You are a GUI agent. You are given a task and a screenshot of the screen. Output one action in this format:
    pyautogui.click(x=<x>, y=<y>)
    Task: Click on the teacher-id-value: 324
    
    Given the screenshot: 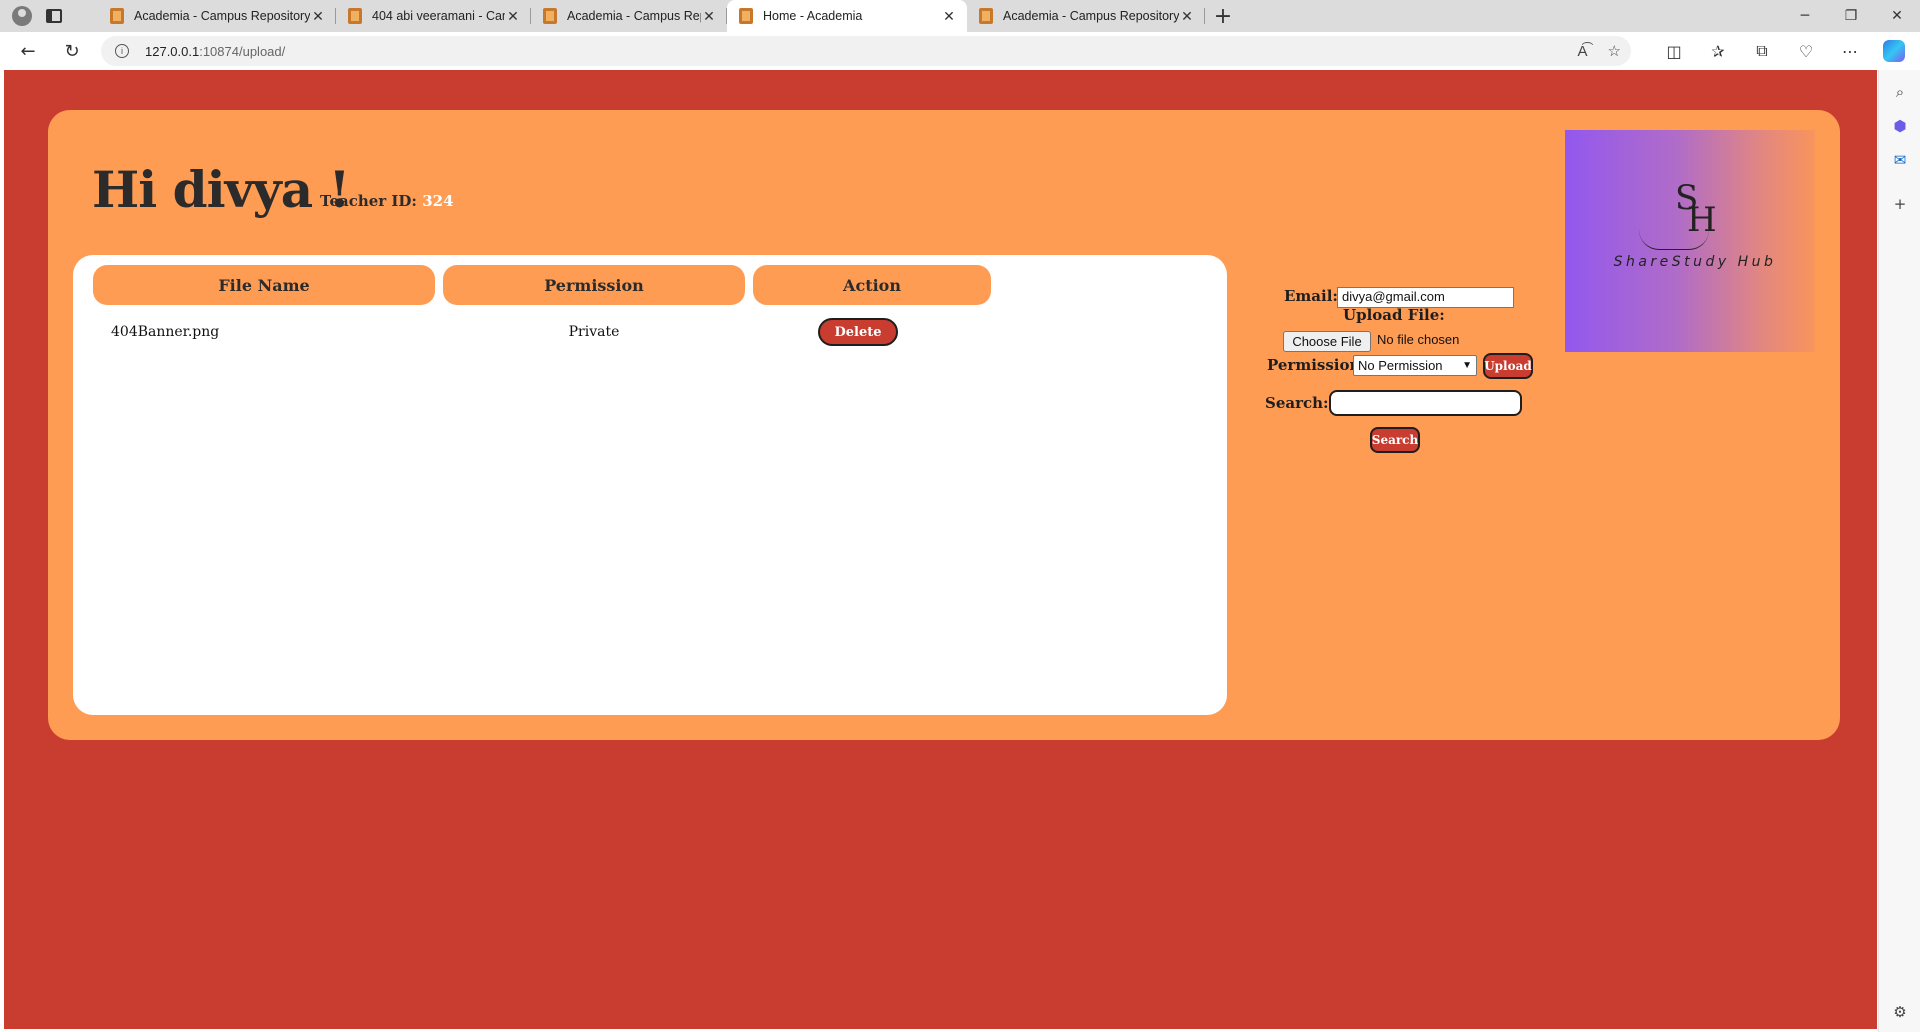 What is the action you would take?
    pyautogui.click(x=438, y=201)
    